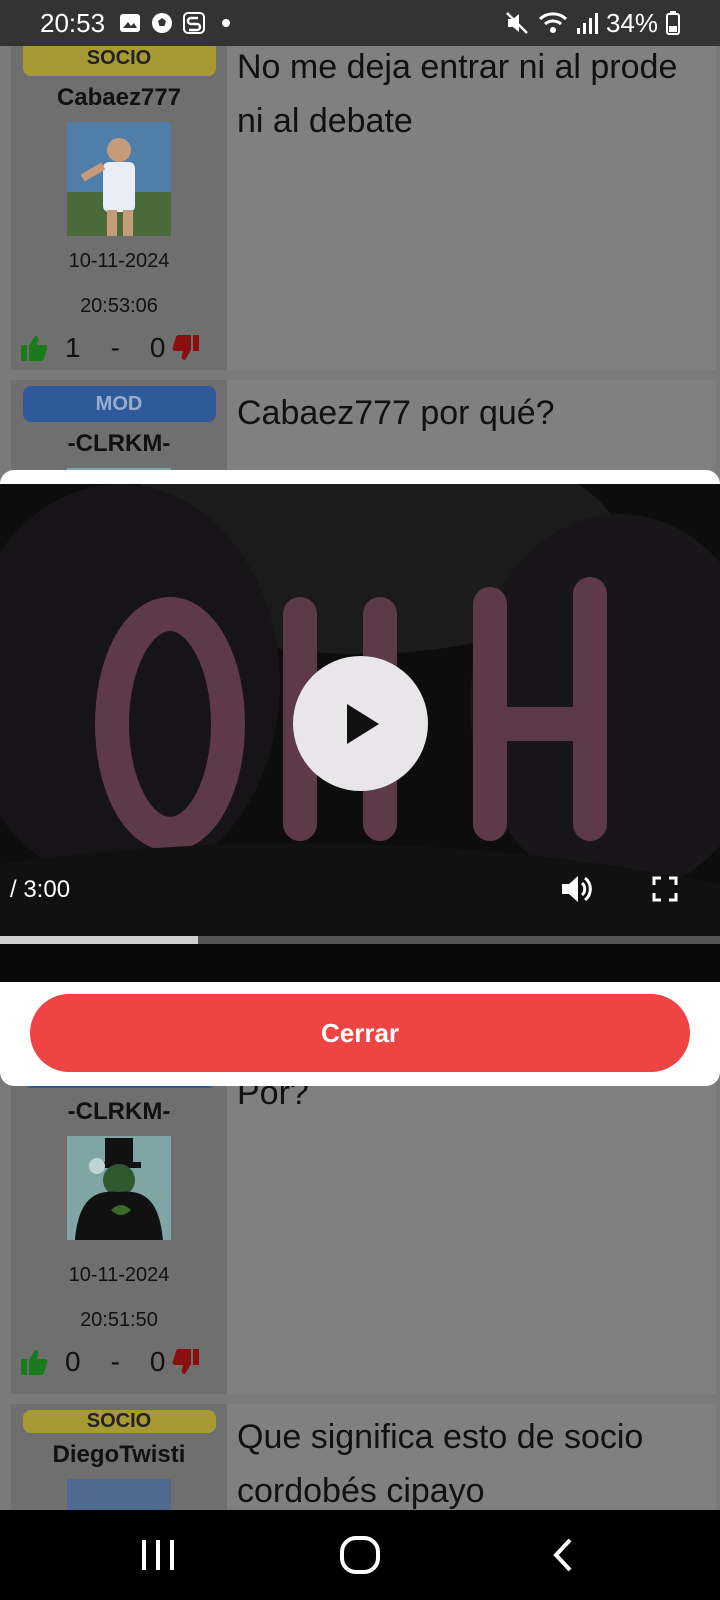  I want to click on play-button, so click(360, 723).